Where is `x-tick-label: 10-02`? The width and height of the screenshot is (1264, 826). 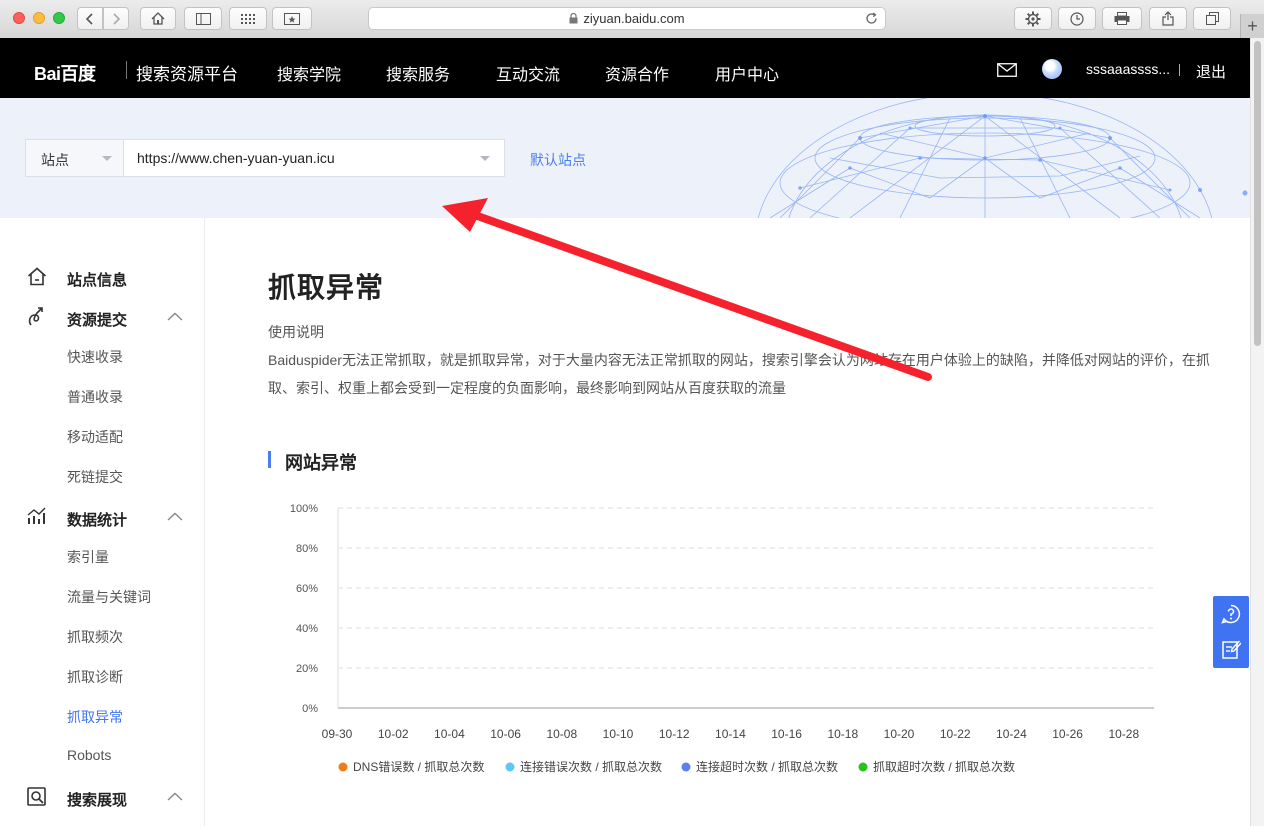 x-tick-label: 10-02 is located at coordinates (393, 734).